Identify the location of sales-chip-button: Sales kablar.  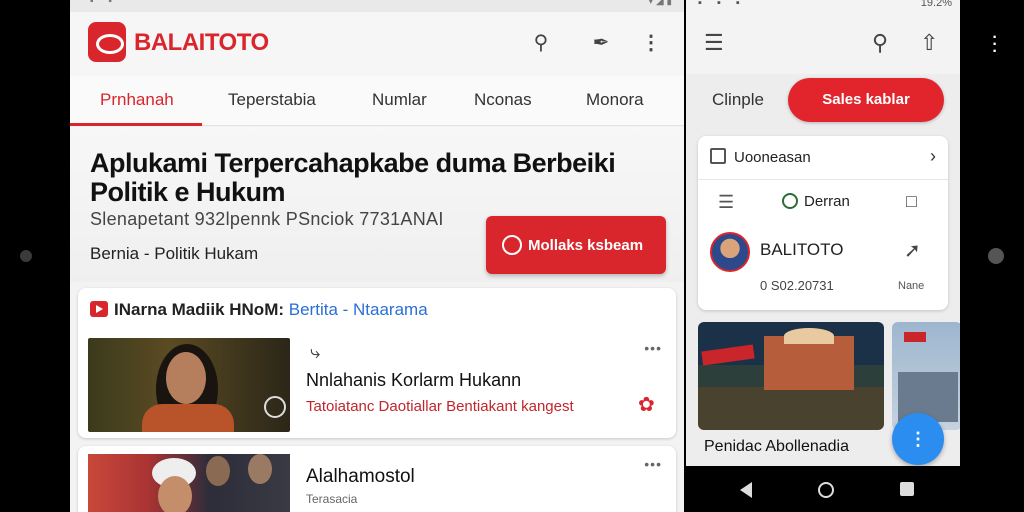
(866, 100).